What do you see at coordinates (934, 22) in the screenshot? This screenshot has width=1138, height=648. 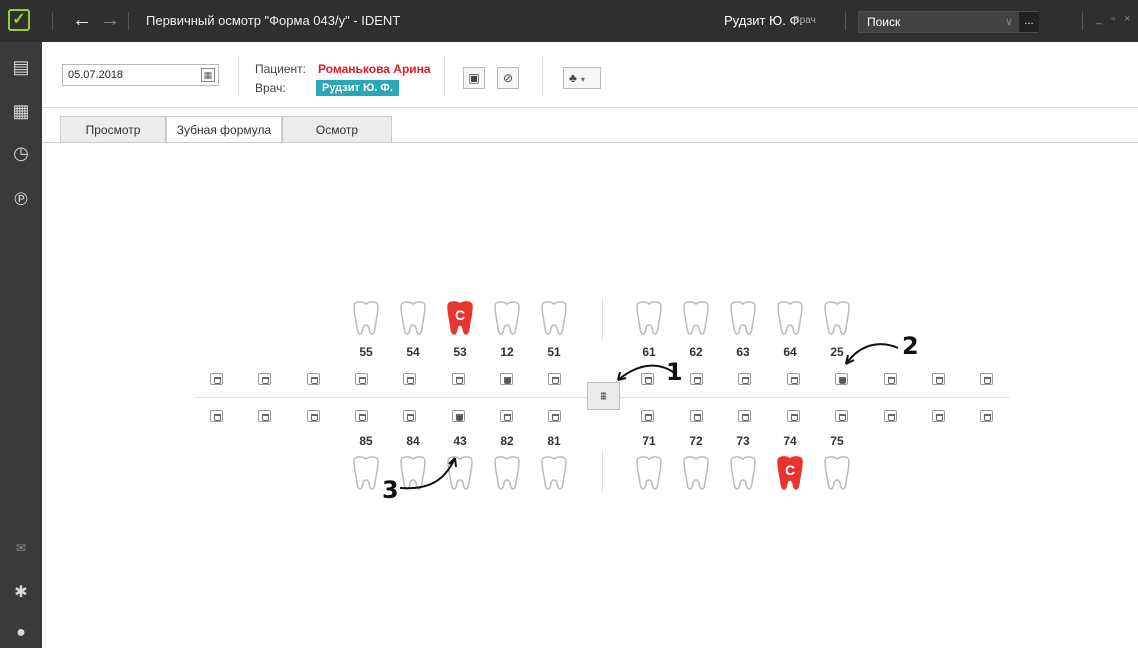 I see `search-input` at bounding box center [934, 22].